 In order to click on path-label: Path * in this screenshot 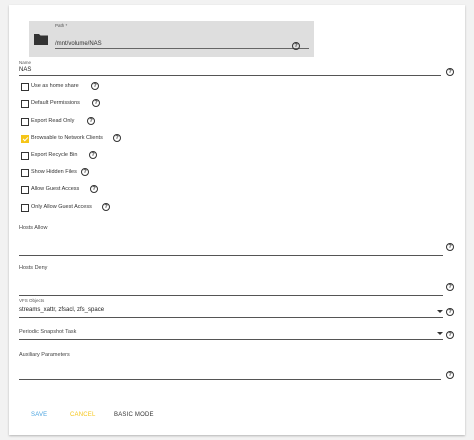, I will do `click(61, 25)`.